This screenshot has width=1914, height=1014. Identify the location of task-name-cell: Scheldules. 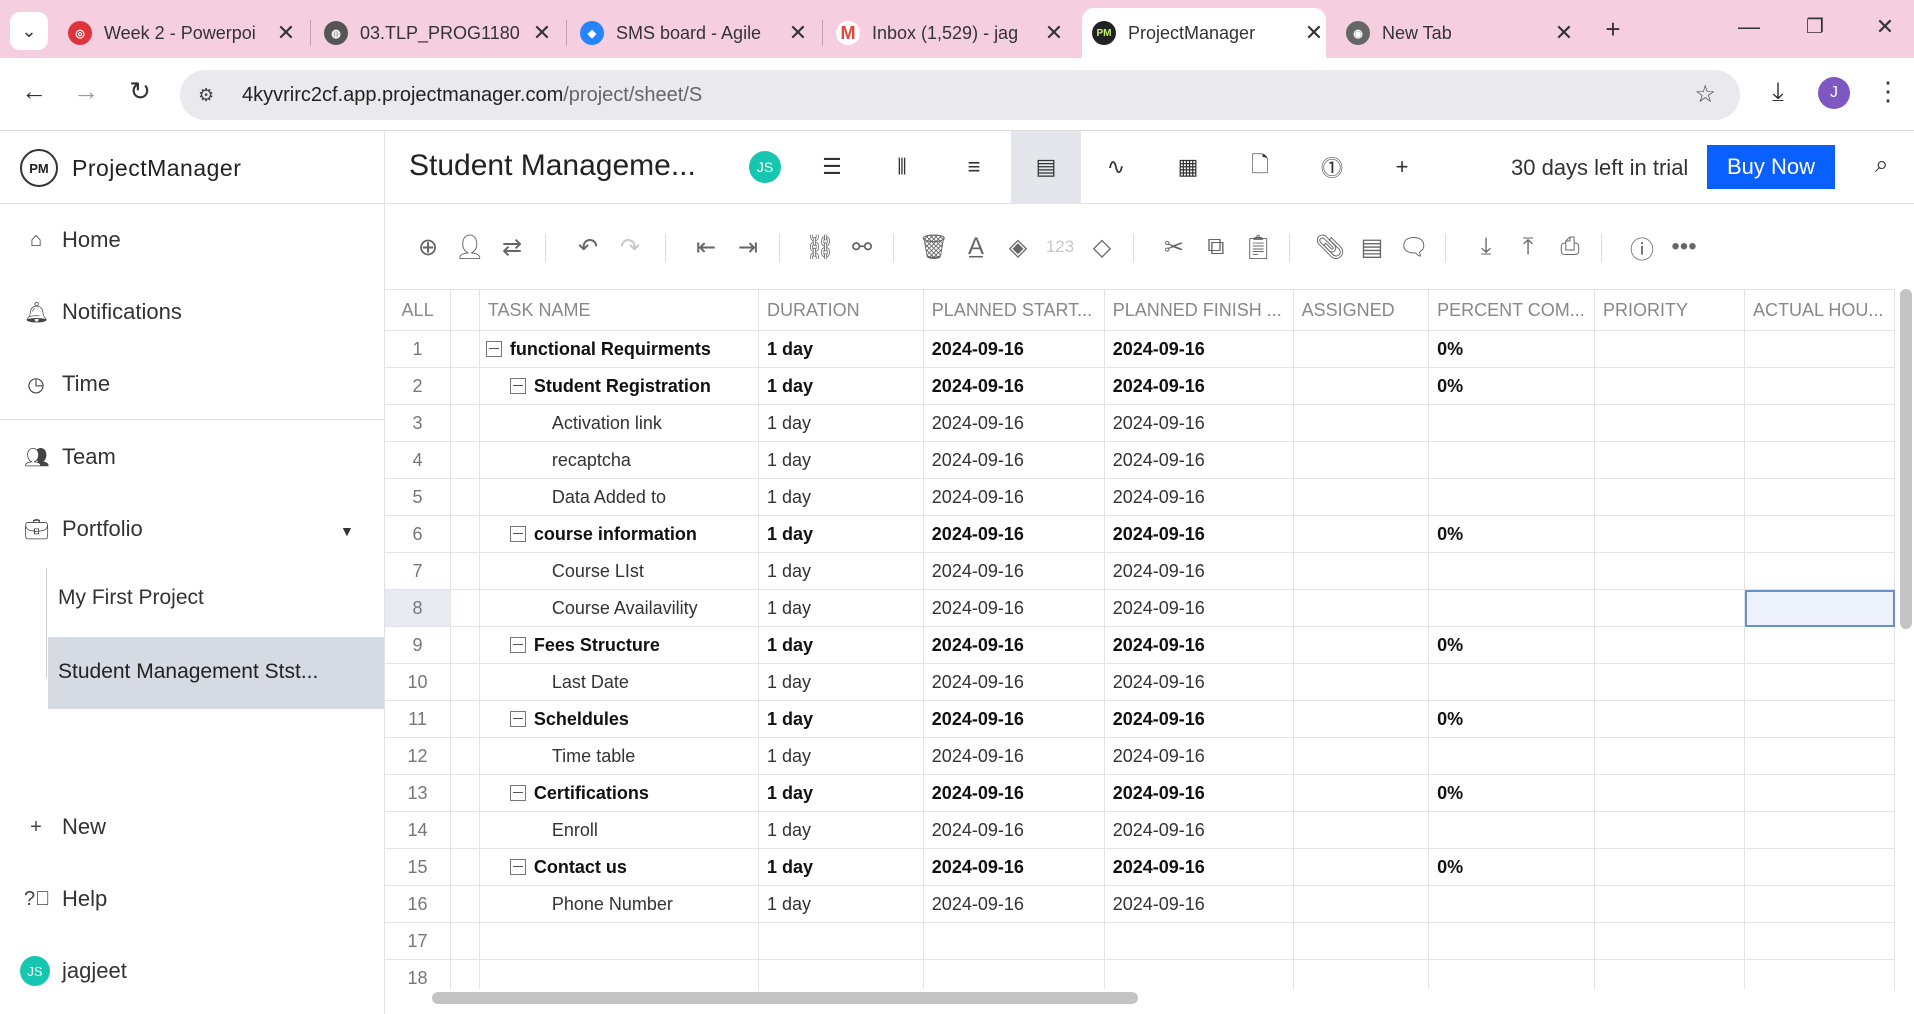
(619, 719).